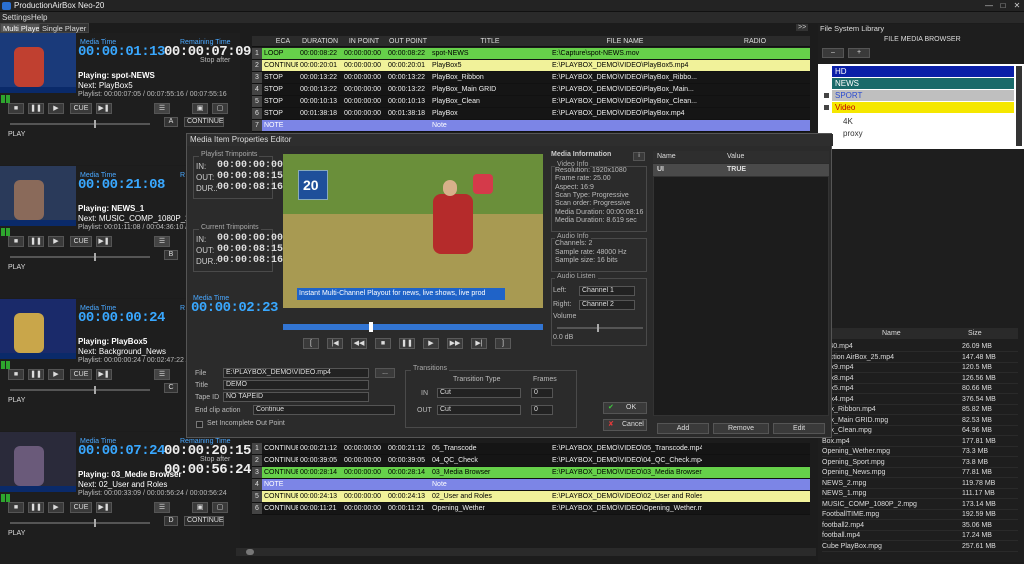  What do you see at coordinates (683, 428) in the screenshot?
I see `add-property-button: Add` at bounding box center [683, 428].